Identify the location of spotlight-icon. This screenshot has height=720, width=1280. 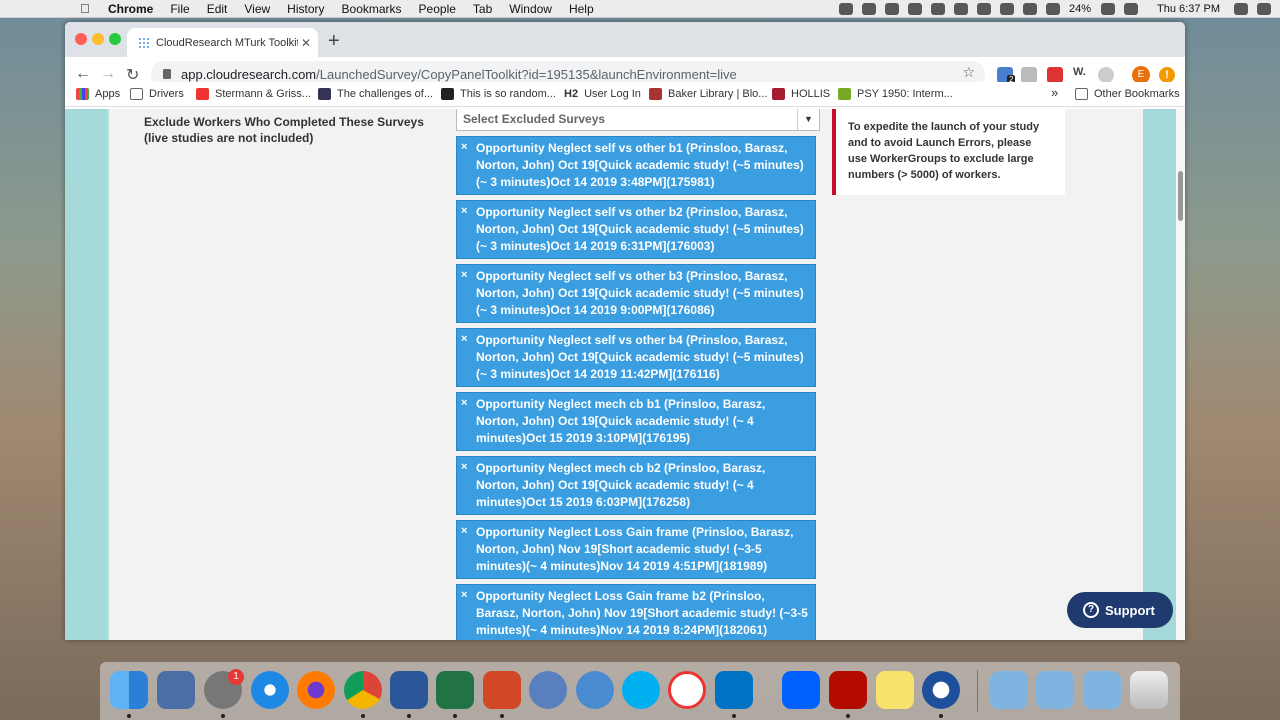
(1241, 9).